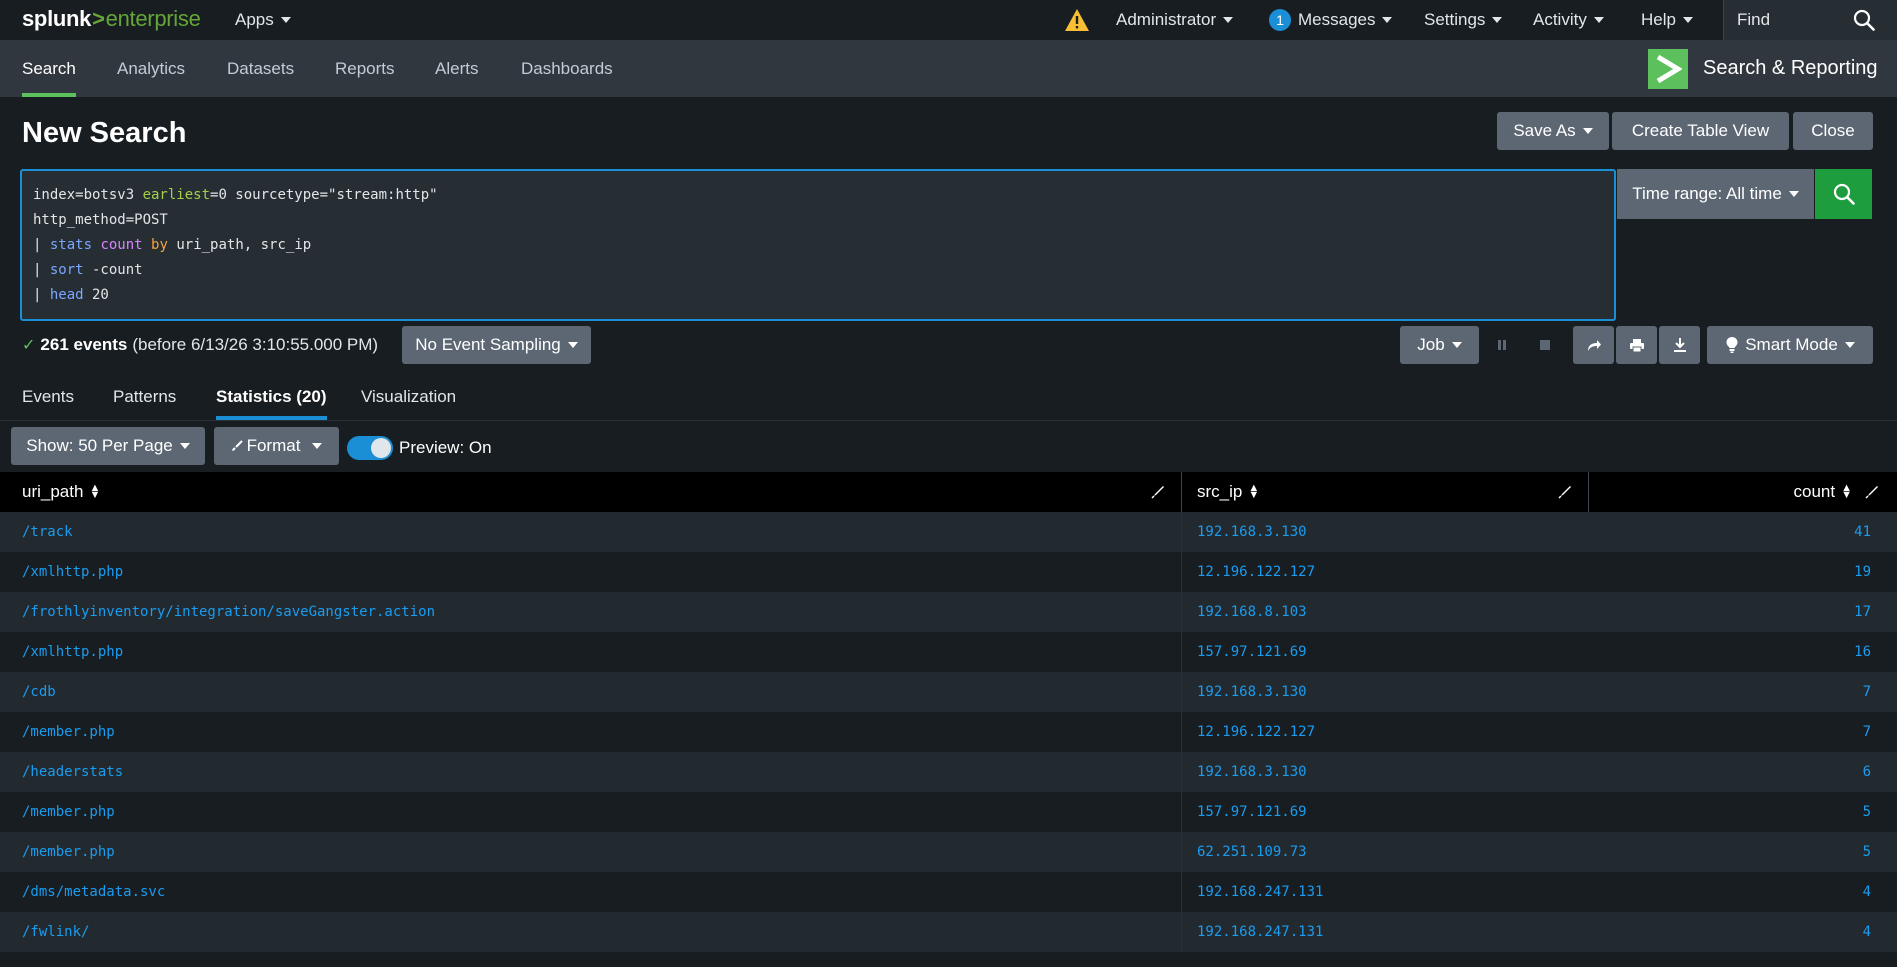 The image size is (1897, 967). What do you see at coordinates (61, 492) in the screenshot?
I see `column-header-uri-path: uri_path ▲ ▼` at bounding box center [61, 492].